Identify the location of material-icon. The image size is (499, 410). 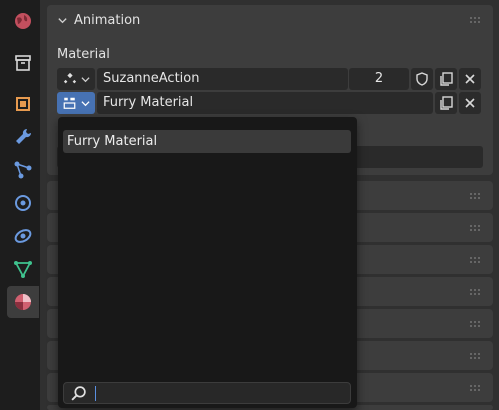
(23, 302).